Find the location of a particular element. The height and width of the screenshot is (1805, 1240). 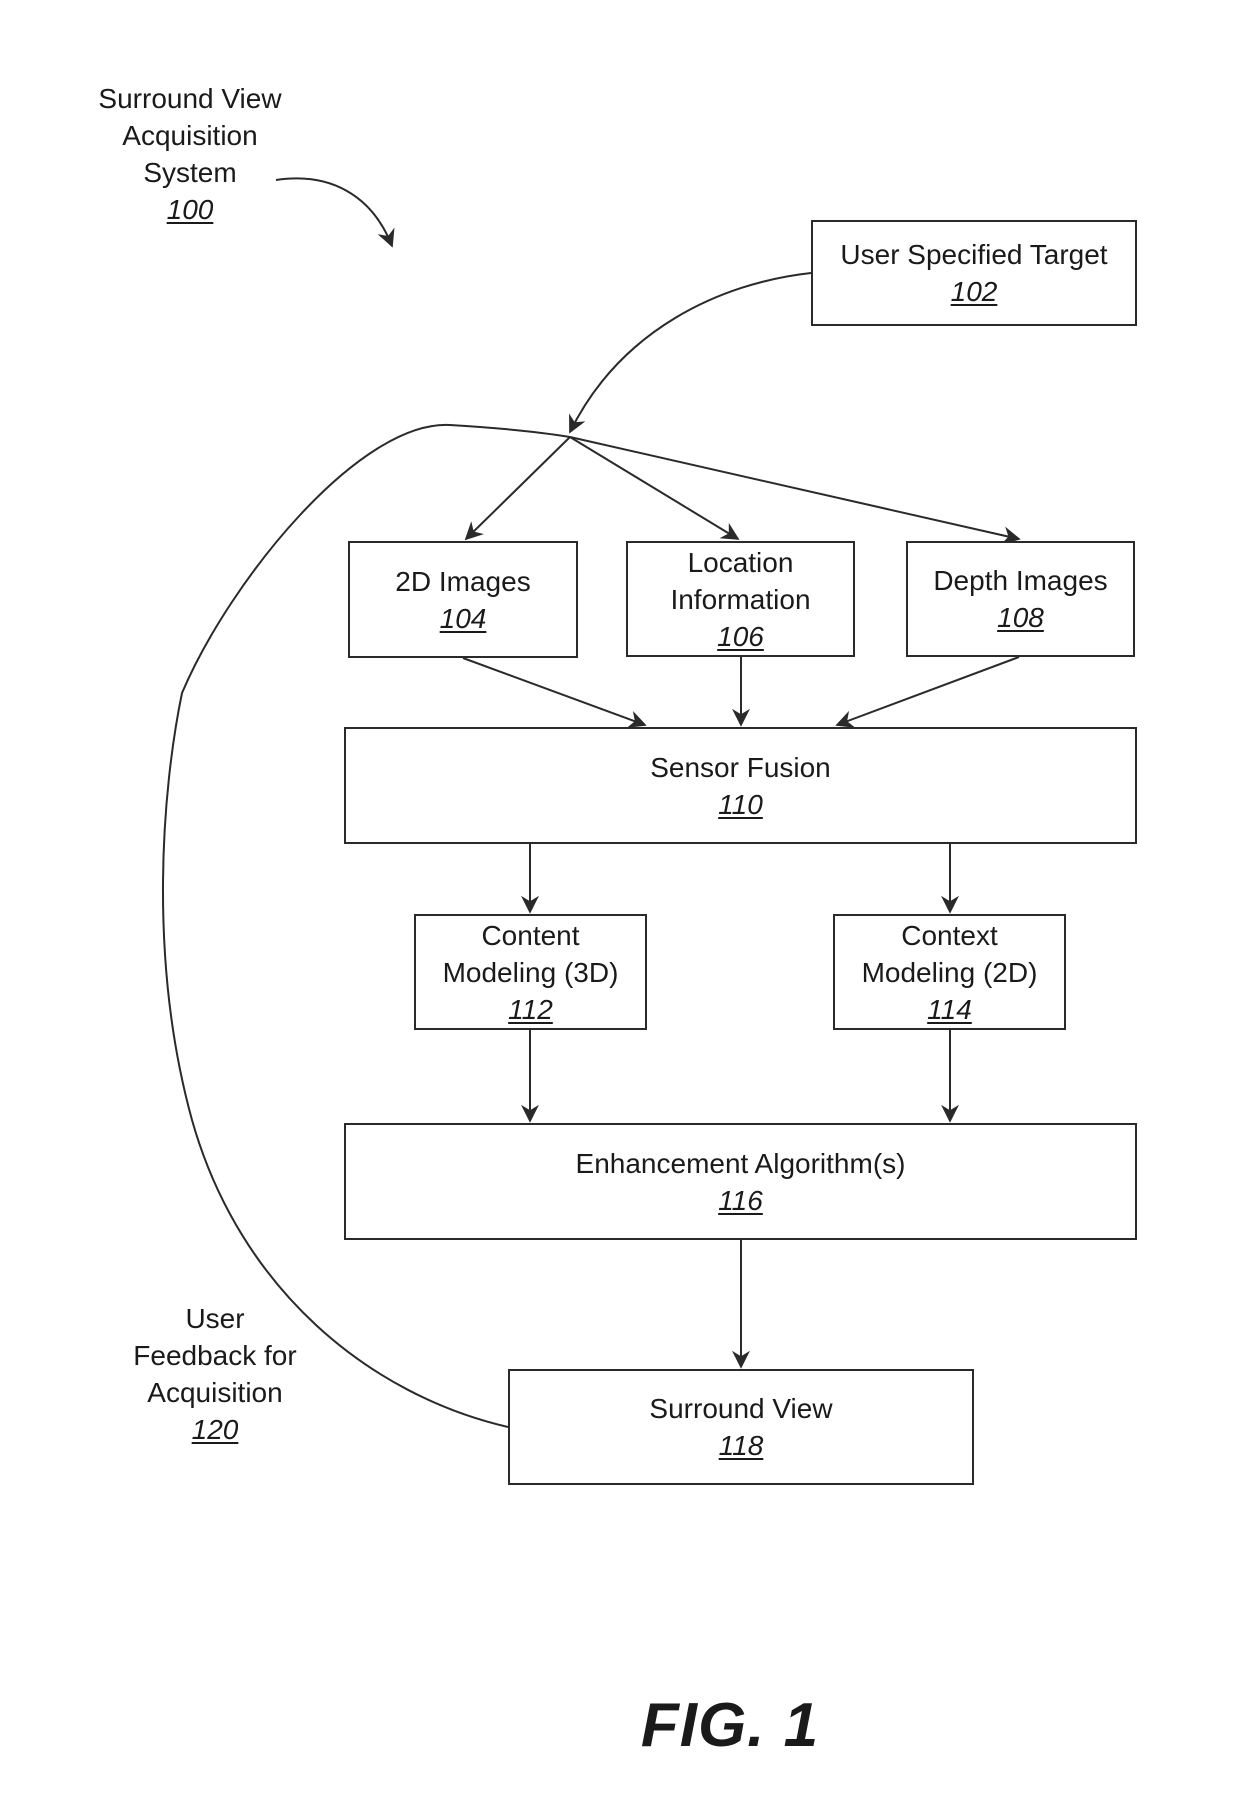

feedback-label-line: Feedback for is located at coordinates (215, 1355).